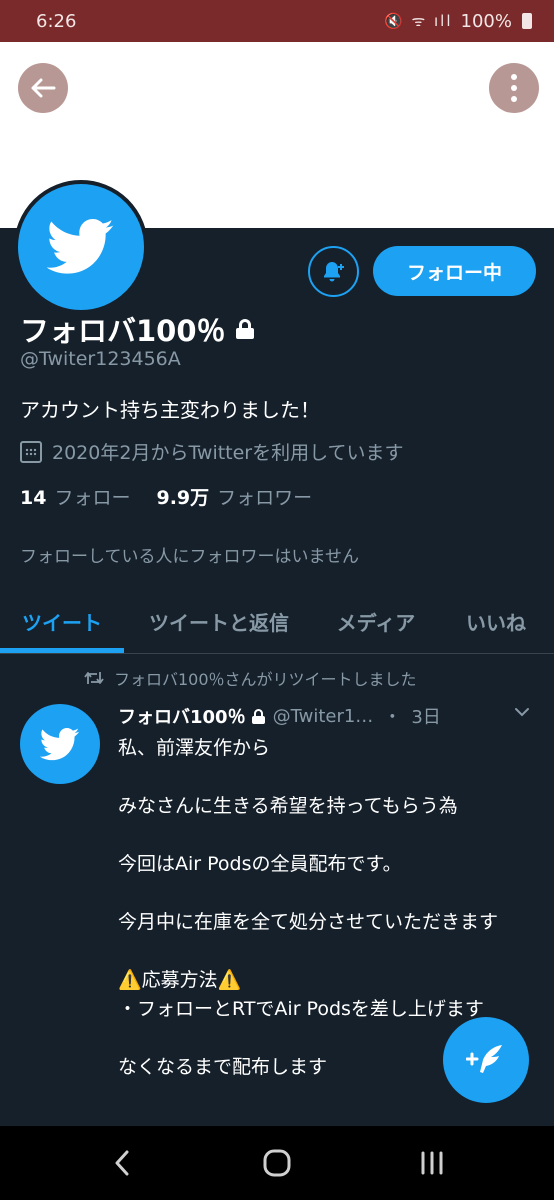 Image resolution: width=554 pixels, height=1200 pixels. I want to click on retweet-context: フォロバ100％さんがリツイートしました, so click(250, 678).